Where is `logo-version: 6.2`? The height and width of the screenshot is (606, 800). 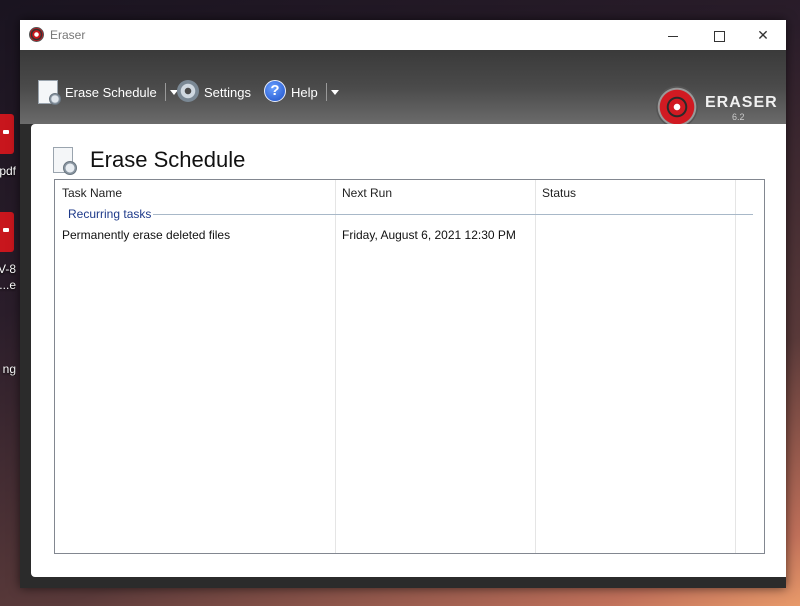 logo-version: 6.2 is located at coordinates (738, 117).